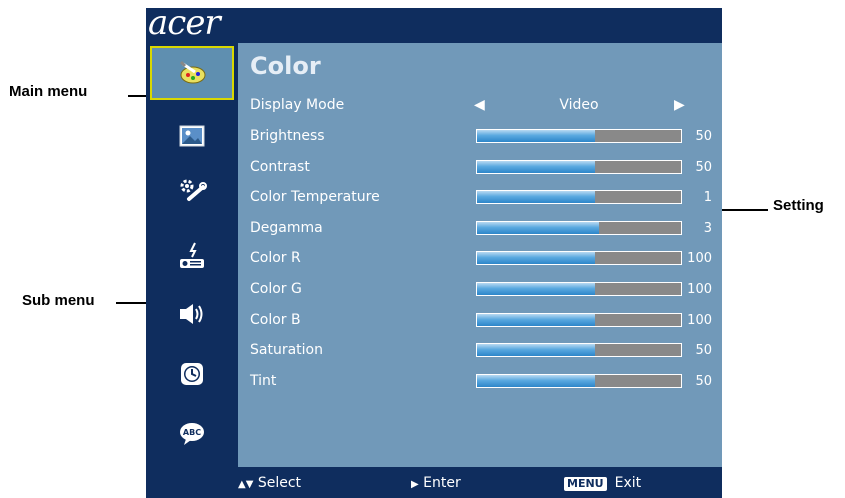 The image size is (845, 498). What do you see at coordinates (285, 66) in the screenshot?
I see `page-title: Color` at bounding box center [285, 66].